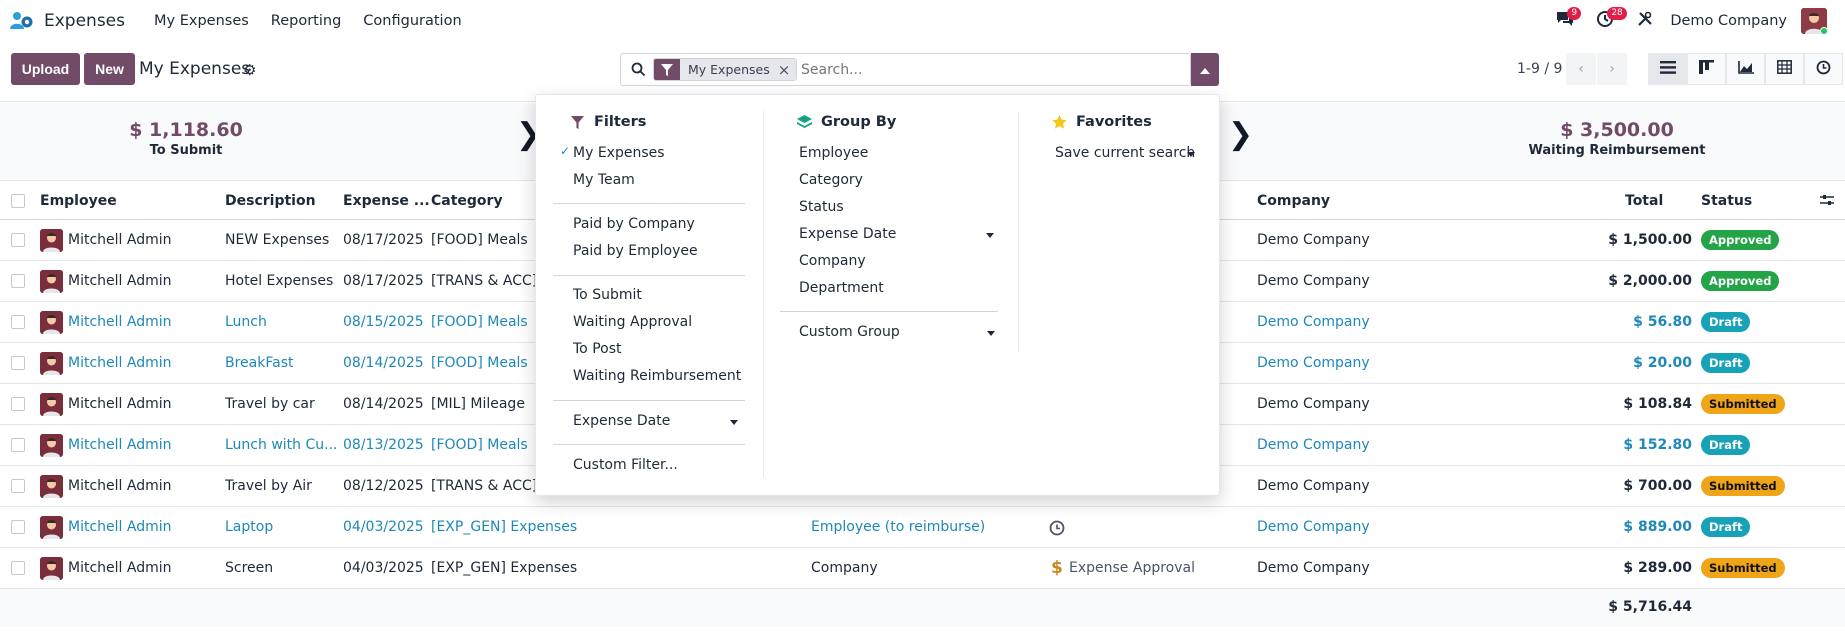  What do you see at coordinates (849, 332) in the screenshot?
I see `custom-group-select: Custom Group` at bounding box center [849, 332].